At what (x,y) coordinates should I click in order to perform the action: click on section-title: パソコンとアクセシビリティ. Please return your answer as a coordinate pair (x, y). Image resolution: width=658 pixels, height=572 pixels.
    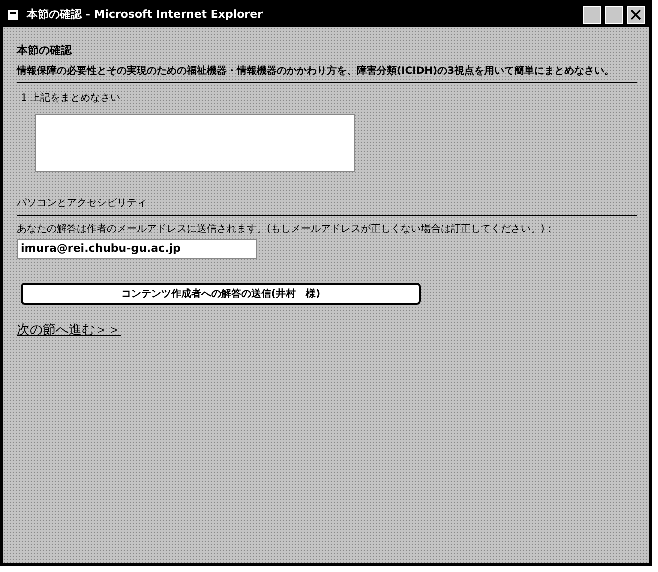
    Looking at the image, I should click on (82, 203).